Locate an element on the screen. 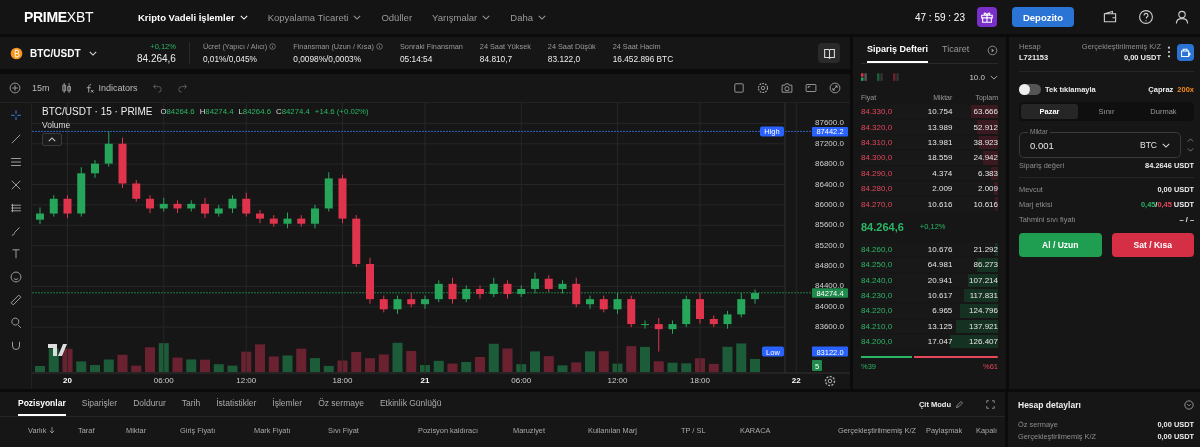  collapse-button is located at coordinates (52, 139).